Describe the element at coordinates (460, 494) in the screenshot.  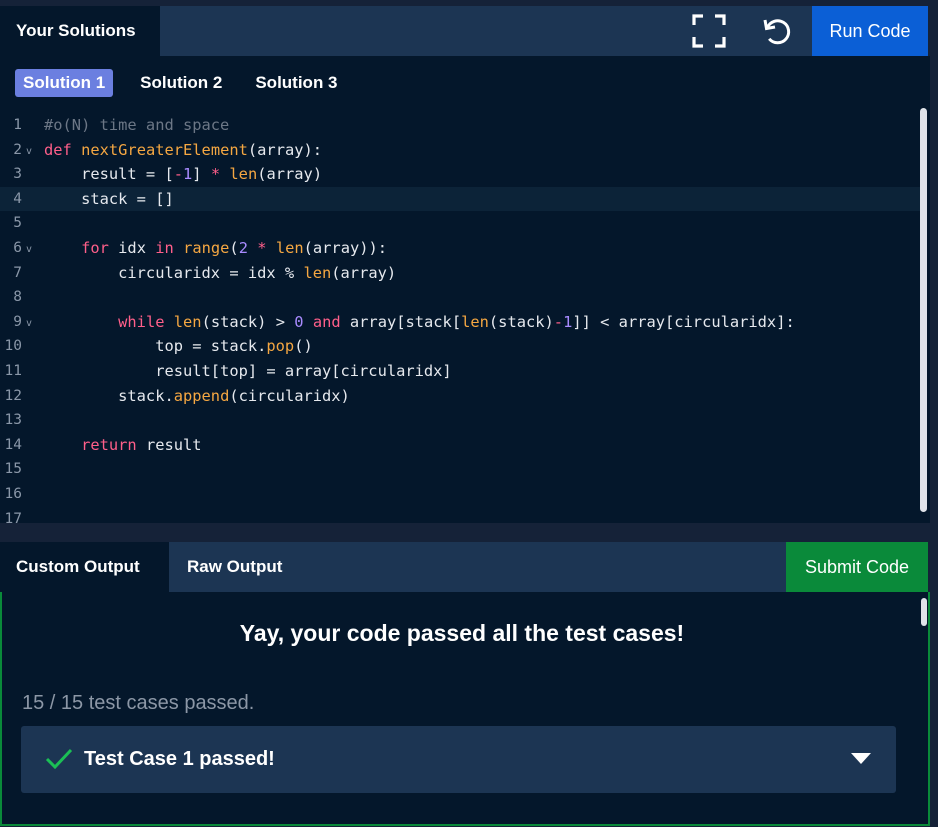
I see `code-line: 16` at that location.